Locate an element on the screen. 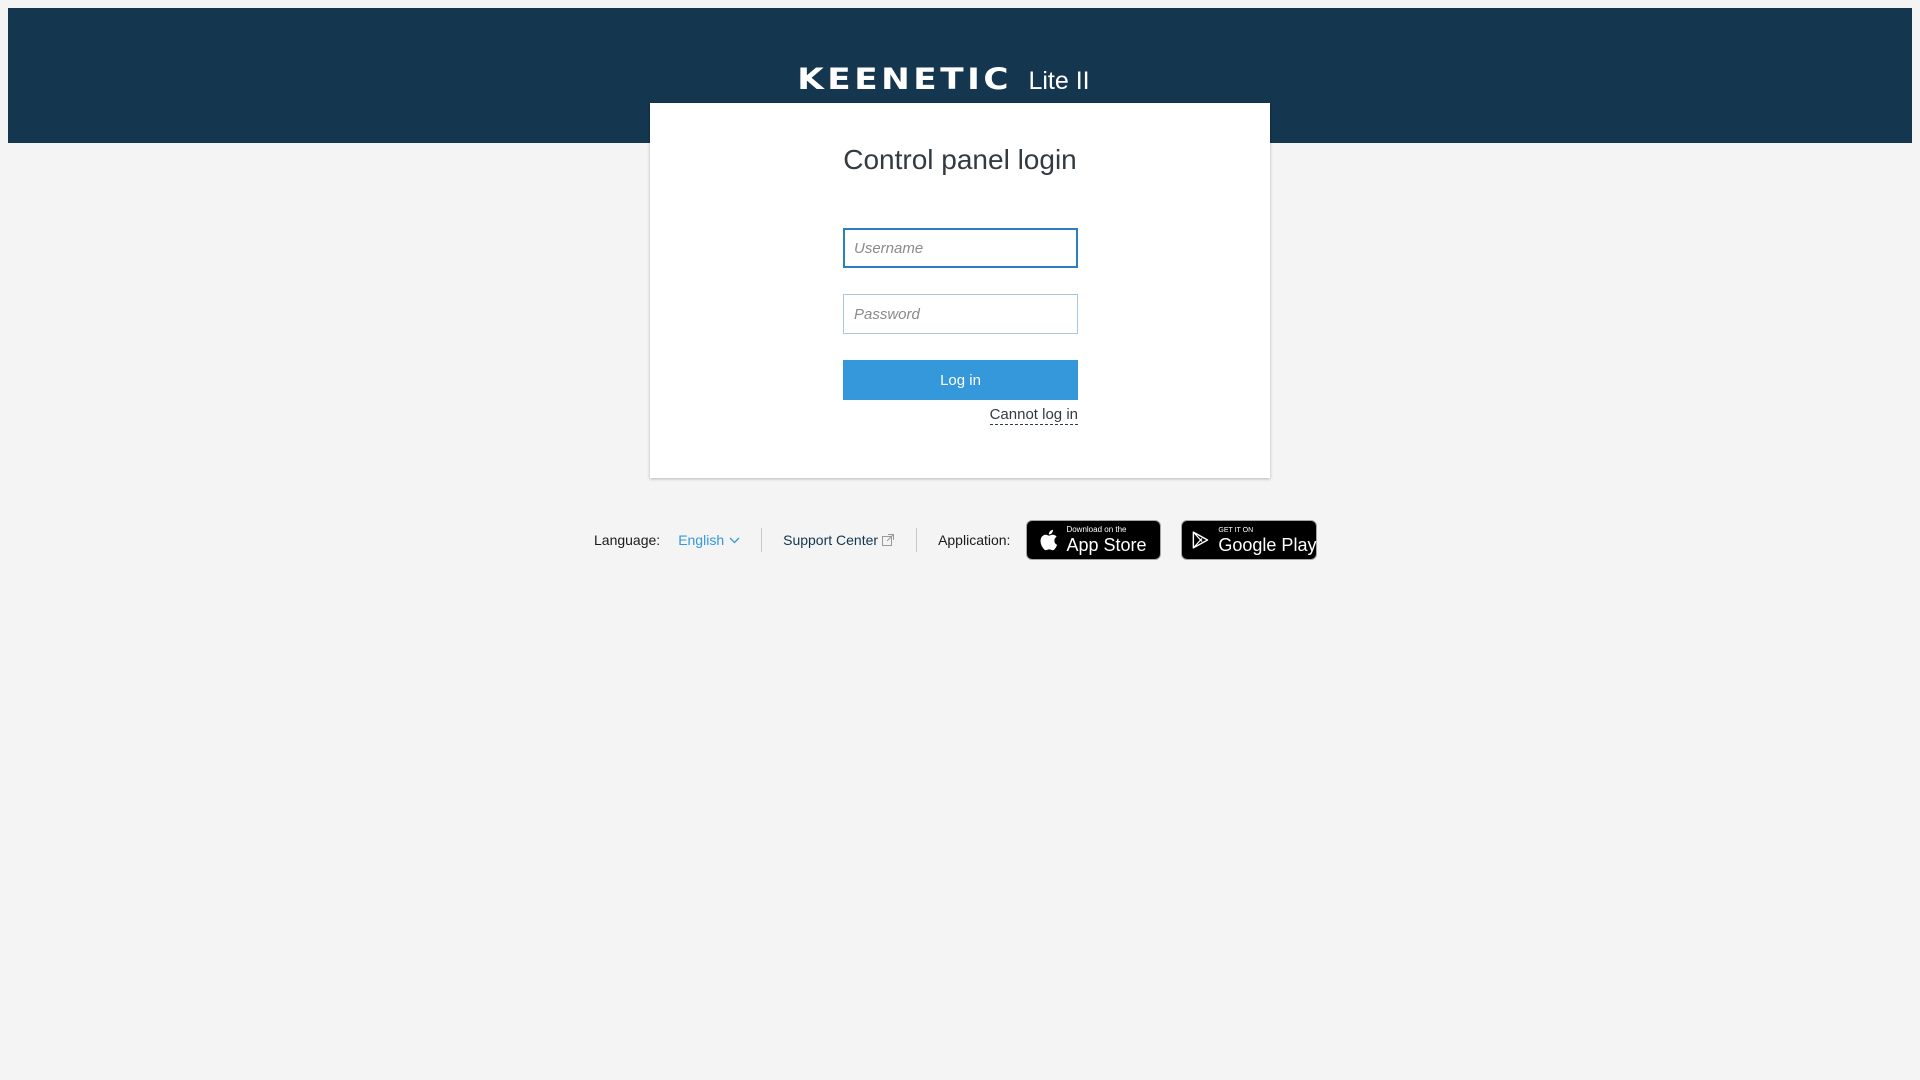 The image size is (1920, 1080). login-button: Log in is located at coordinates (960, 380).